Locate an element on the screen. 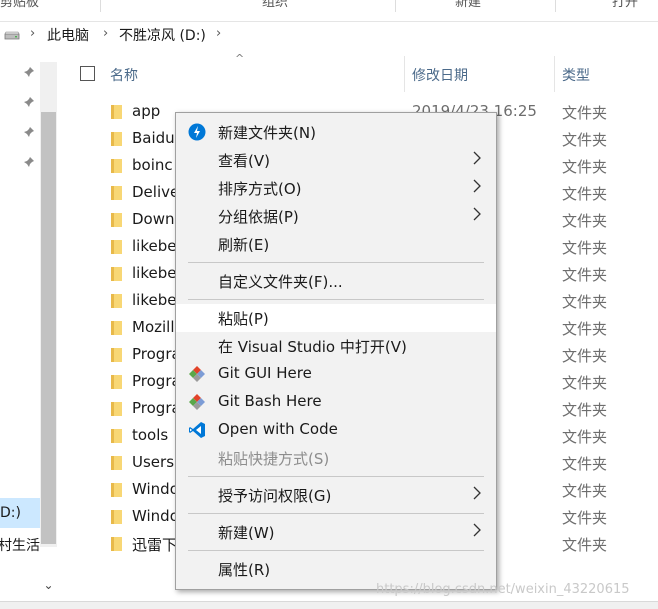 The image size is (658, 609). breadcrumb-this-pc: 此电脑 is located at coordinates (68, 35).